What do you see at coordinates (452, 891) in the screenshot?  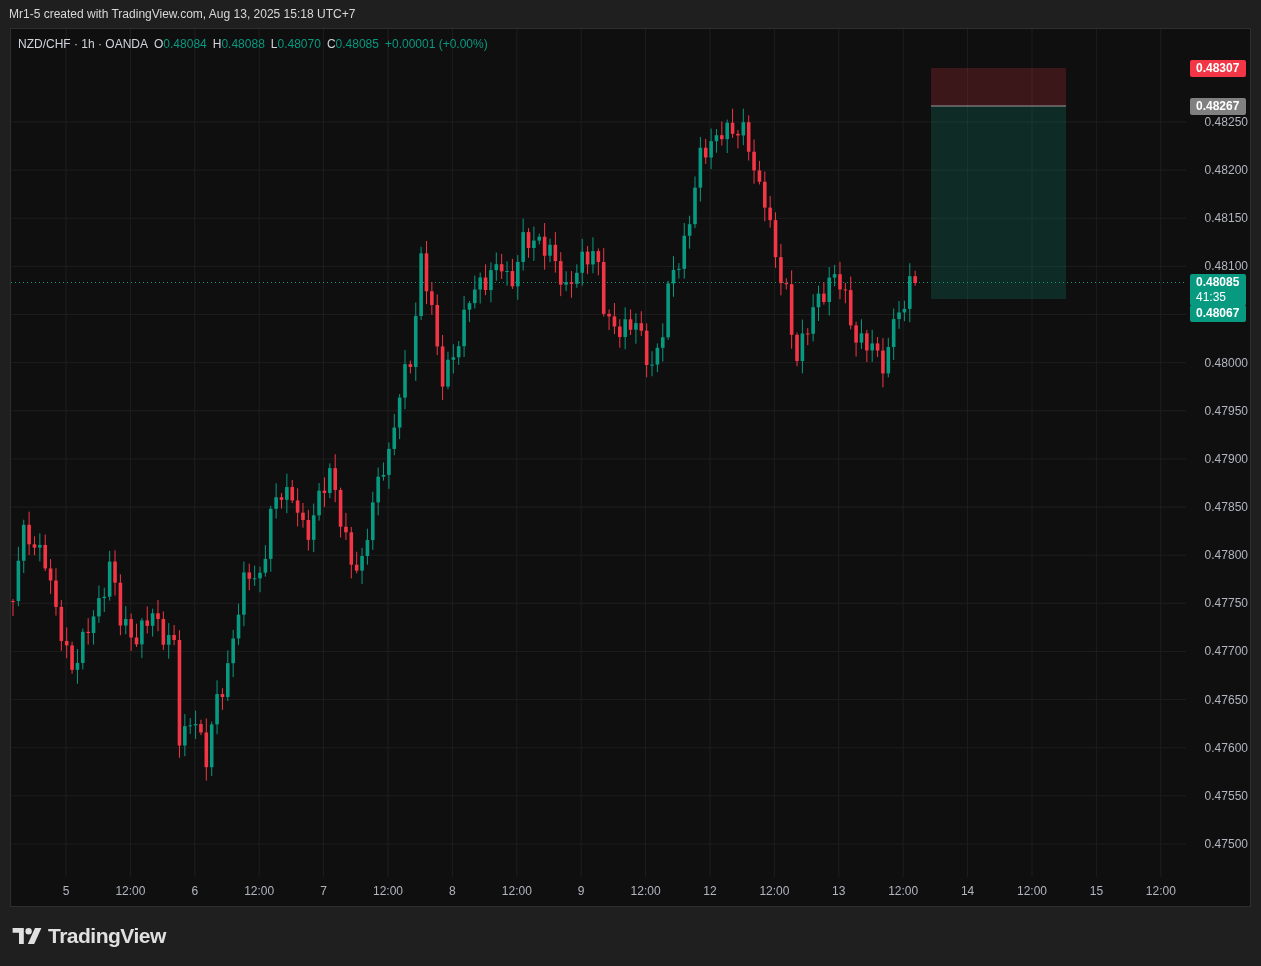 I see `time-axis-label: 8` at bounding box center [452, 891].